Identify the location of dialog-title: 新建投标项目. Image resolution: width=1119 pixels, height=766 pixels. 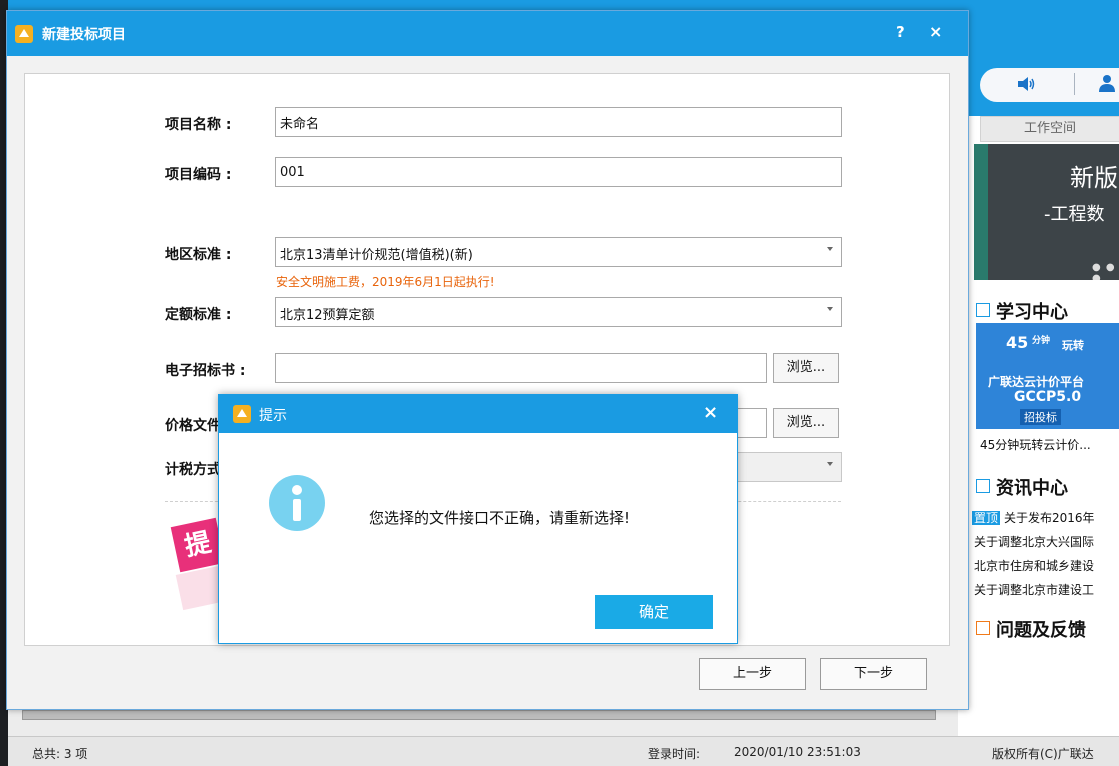
(84, 35).